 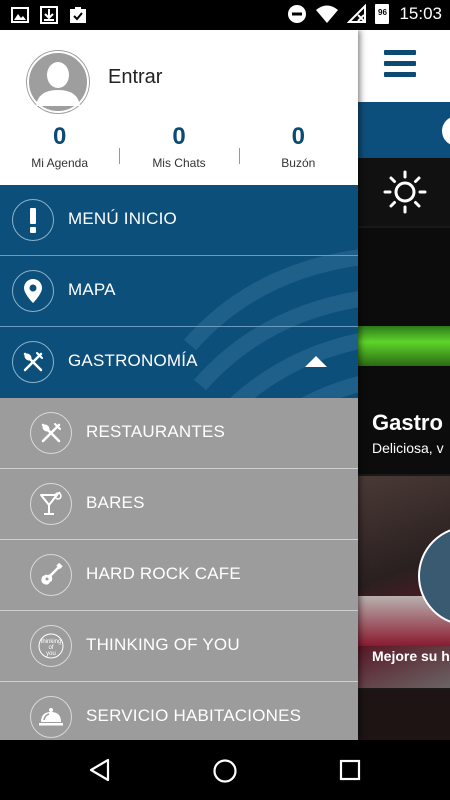 What do you see at coordinates (179, 504) in the screenshot?
I see `submenu-item-bars: BARES` at bounding box center [179, 504].